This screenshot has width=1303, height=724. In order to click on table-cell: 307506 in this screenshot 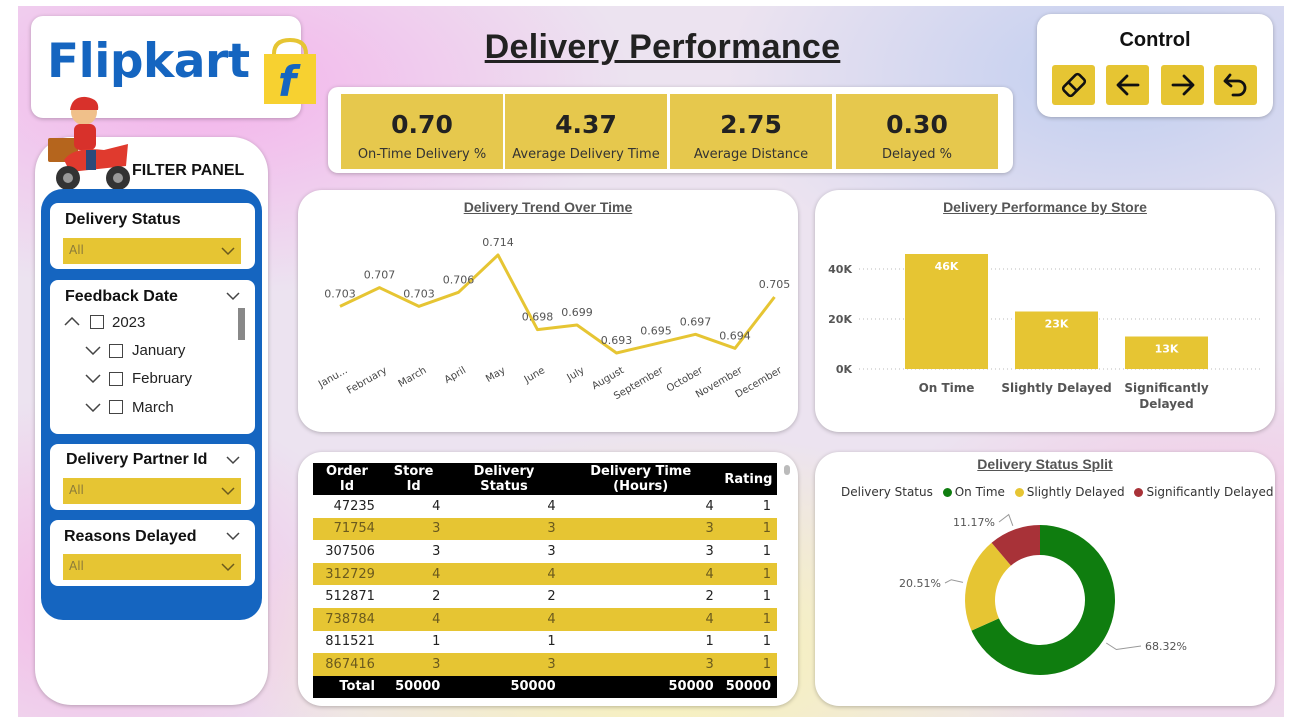, I will do `click(350, 551)`.